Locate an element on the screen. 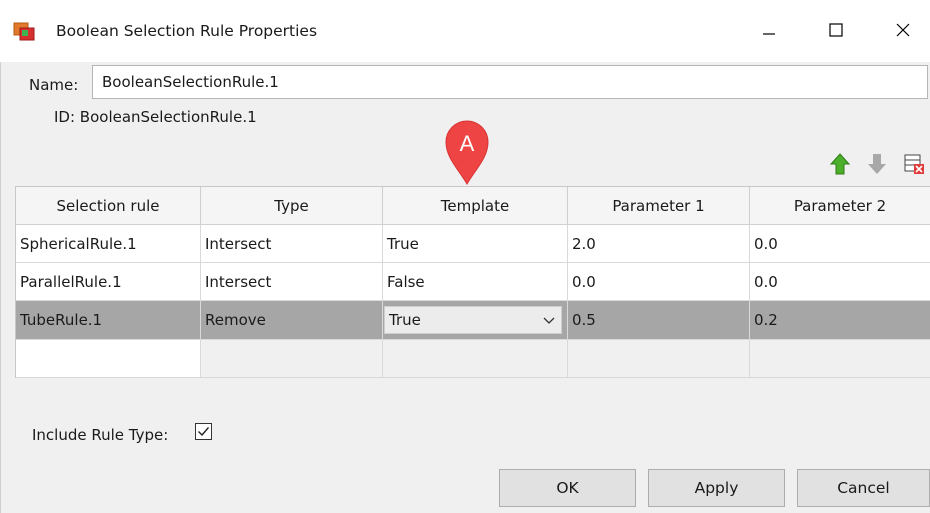 Image resolution: width=930 pixels, height=513 pixels. table-cell: False is located at coordinates (475, 282).